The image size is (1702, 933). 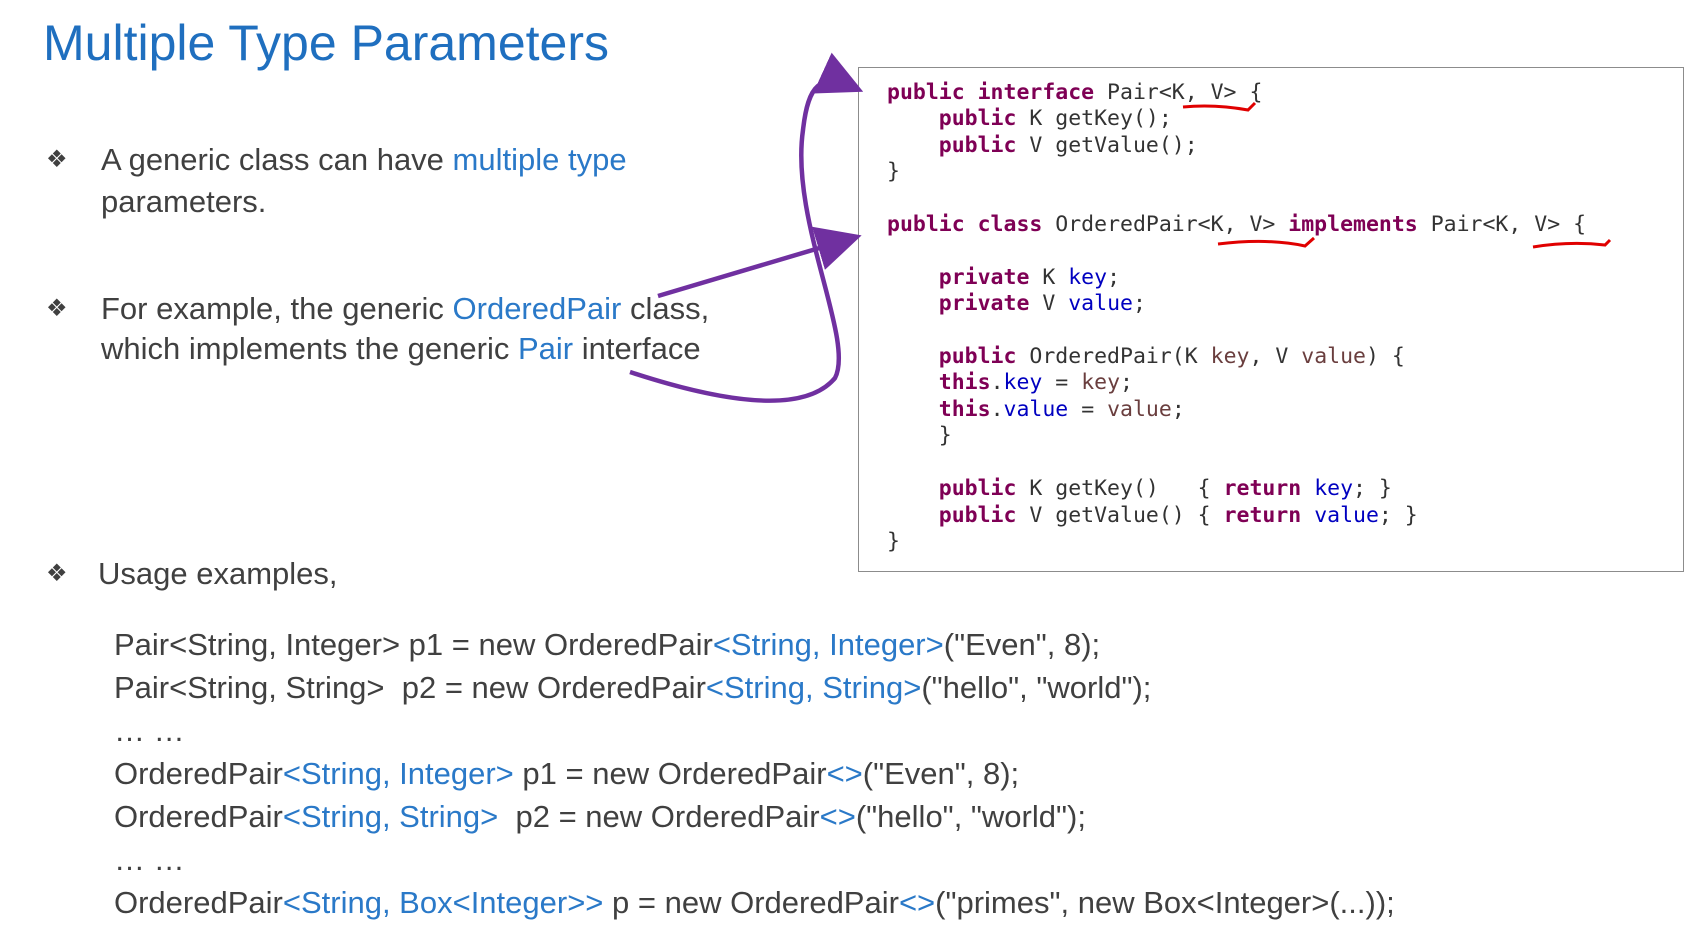 I want to click on bullet-2-pair: Pair, so click(x=545, y=348).